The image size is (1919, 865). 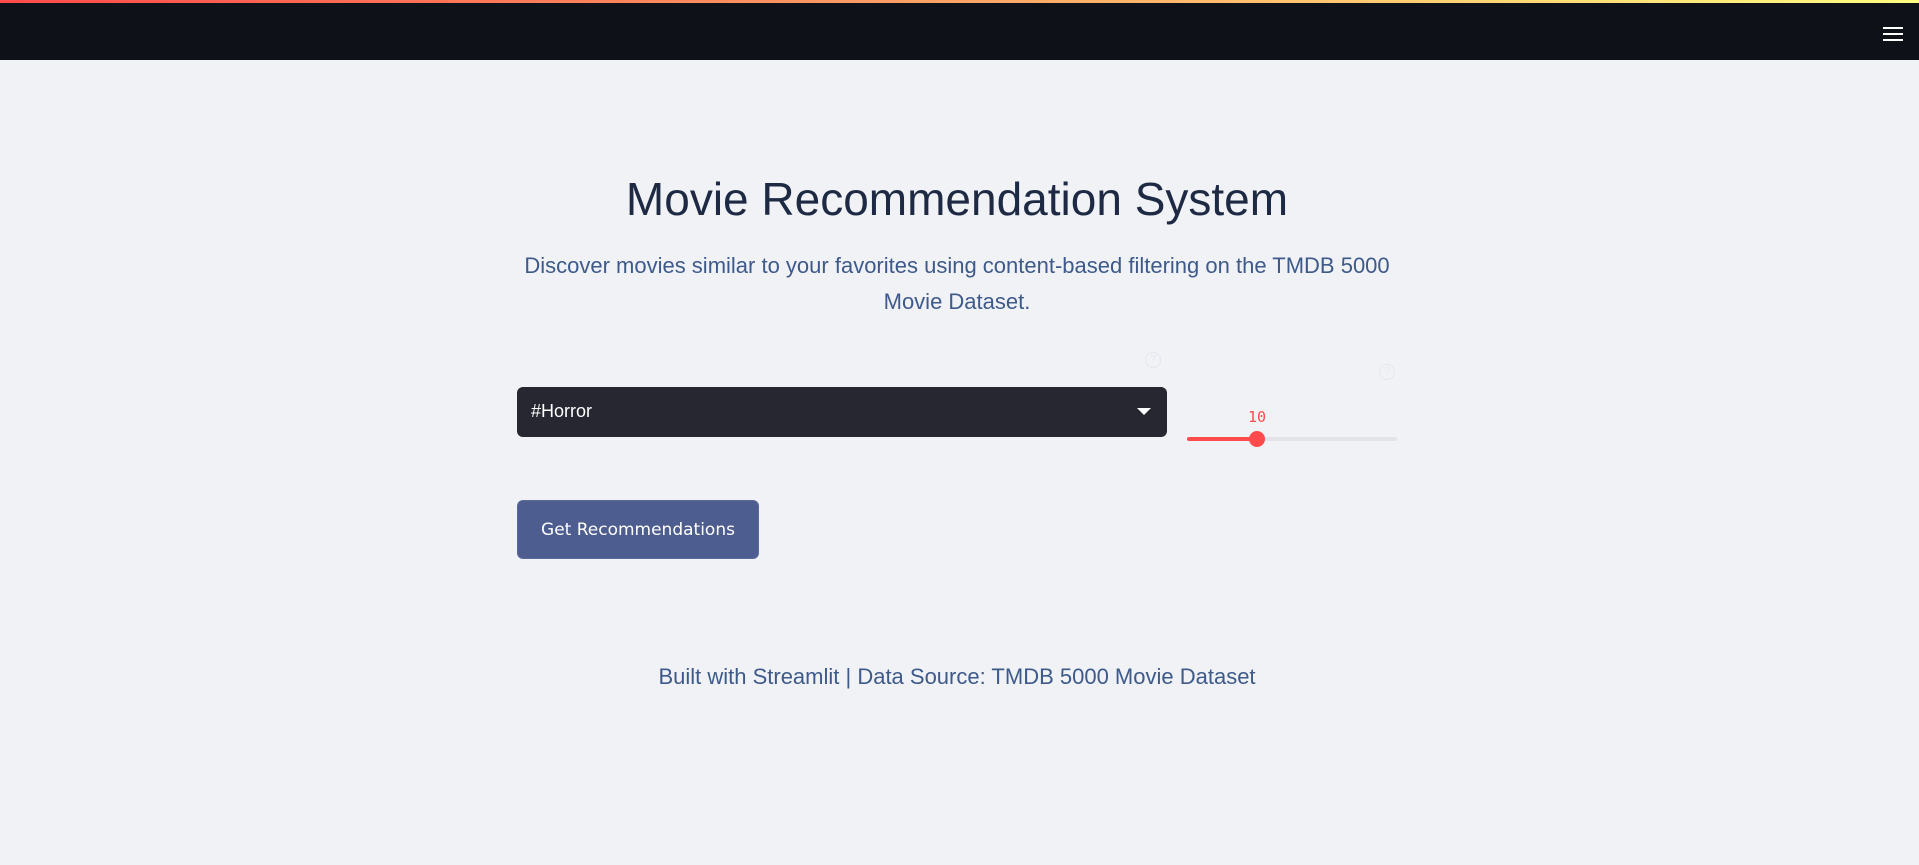 I want to click on app-header, so click(x=959, y=31).